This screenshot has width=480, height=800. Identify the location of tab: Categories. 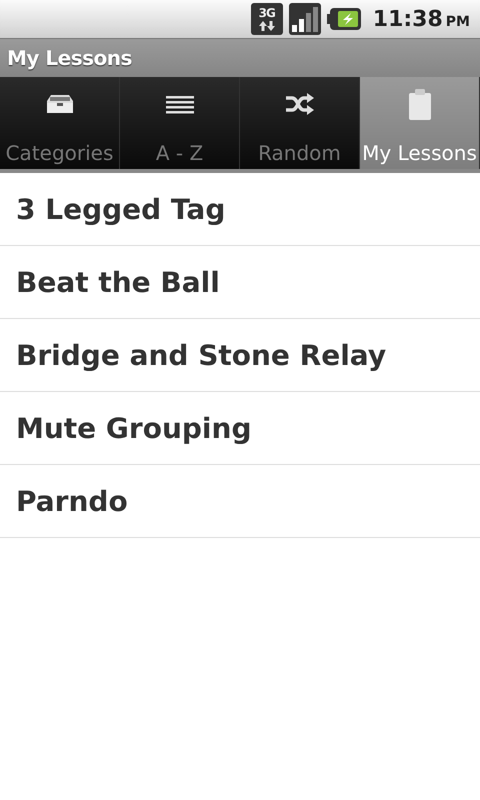
(60, 123).